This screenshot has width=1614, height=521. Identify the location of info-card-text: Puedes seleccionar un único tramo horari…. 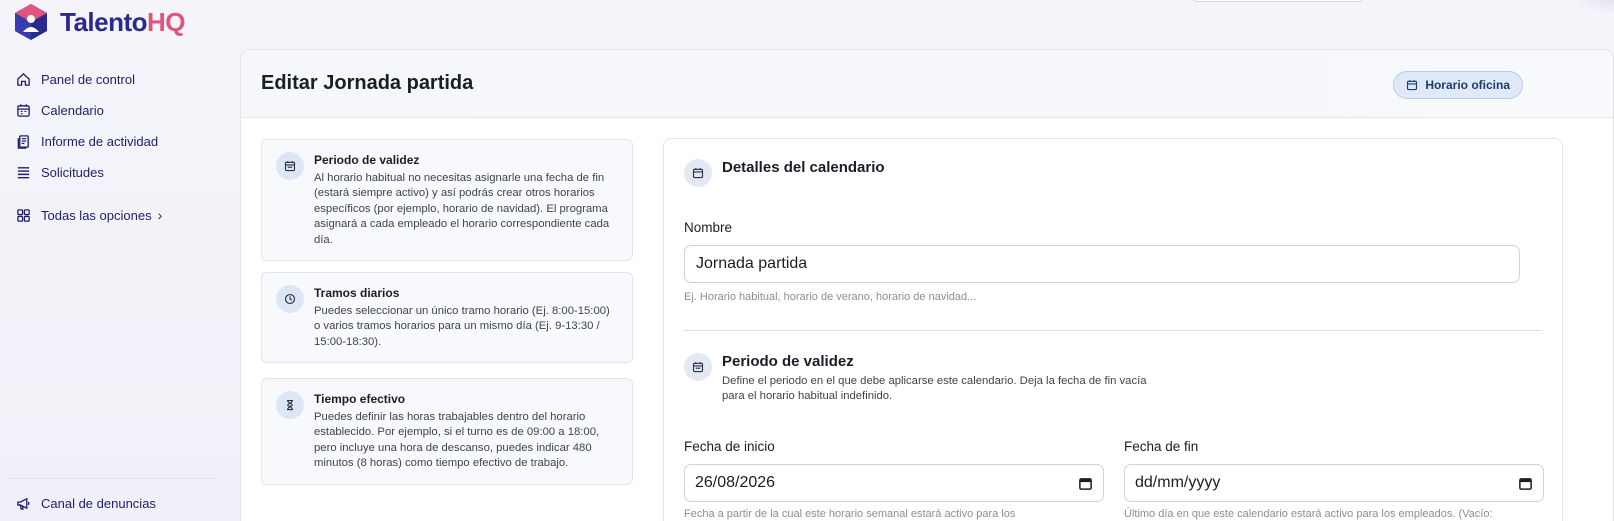
(462, 326).